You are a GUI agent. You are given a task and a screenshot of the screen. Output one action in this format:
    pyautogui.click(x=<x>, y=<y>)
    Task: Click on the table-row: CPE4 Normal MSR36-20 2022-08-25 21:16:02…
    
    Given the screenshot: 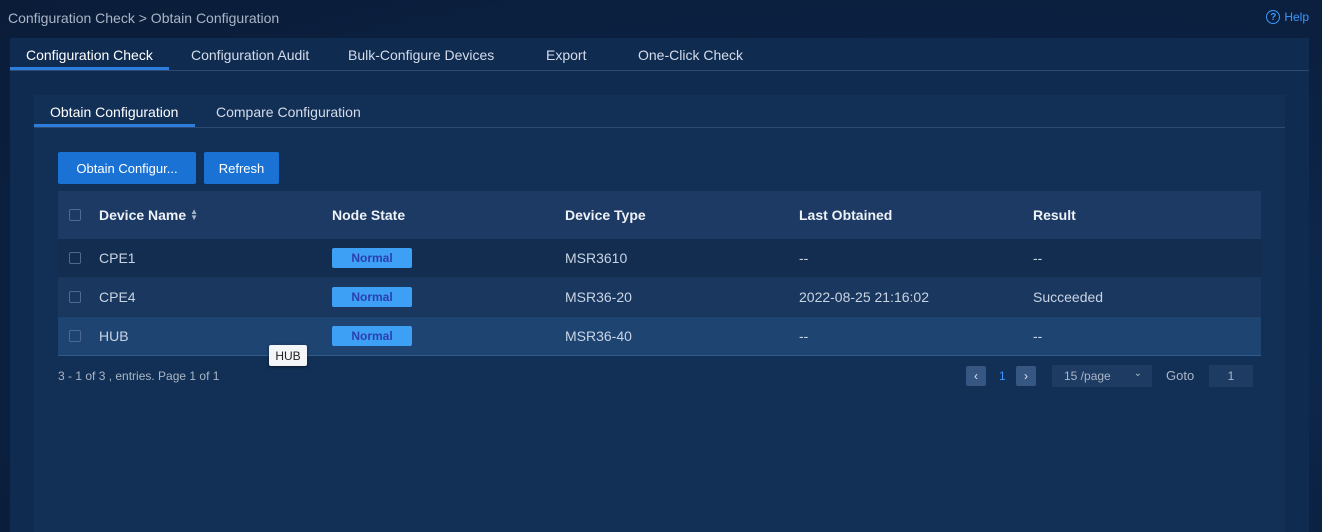 What is the action you would take?
    pyautogui.click(x=659, y=297)
    